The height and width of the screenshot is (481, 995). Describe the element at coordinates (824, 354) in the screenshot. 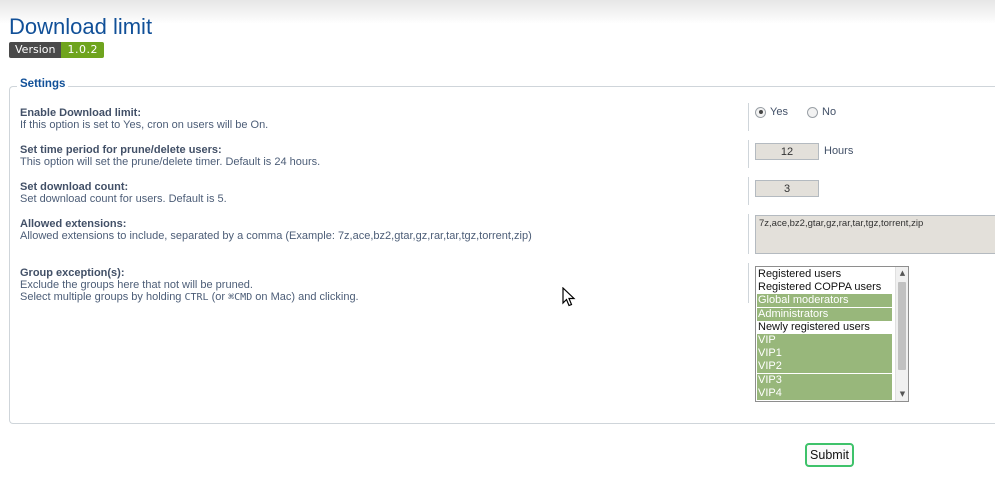

I see `group-option: VIP1` at that location.